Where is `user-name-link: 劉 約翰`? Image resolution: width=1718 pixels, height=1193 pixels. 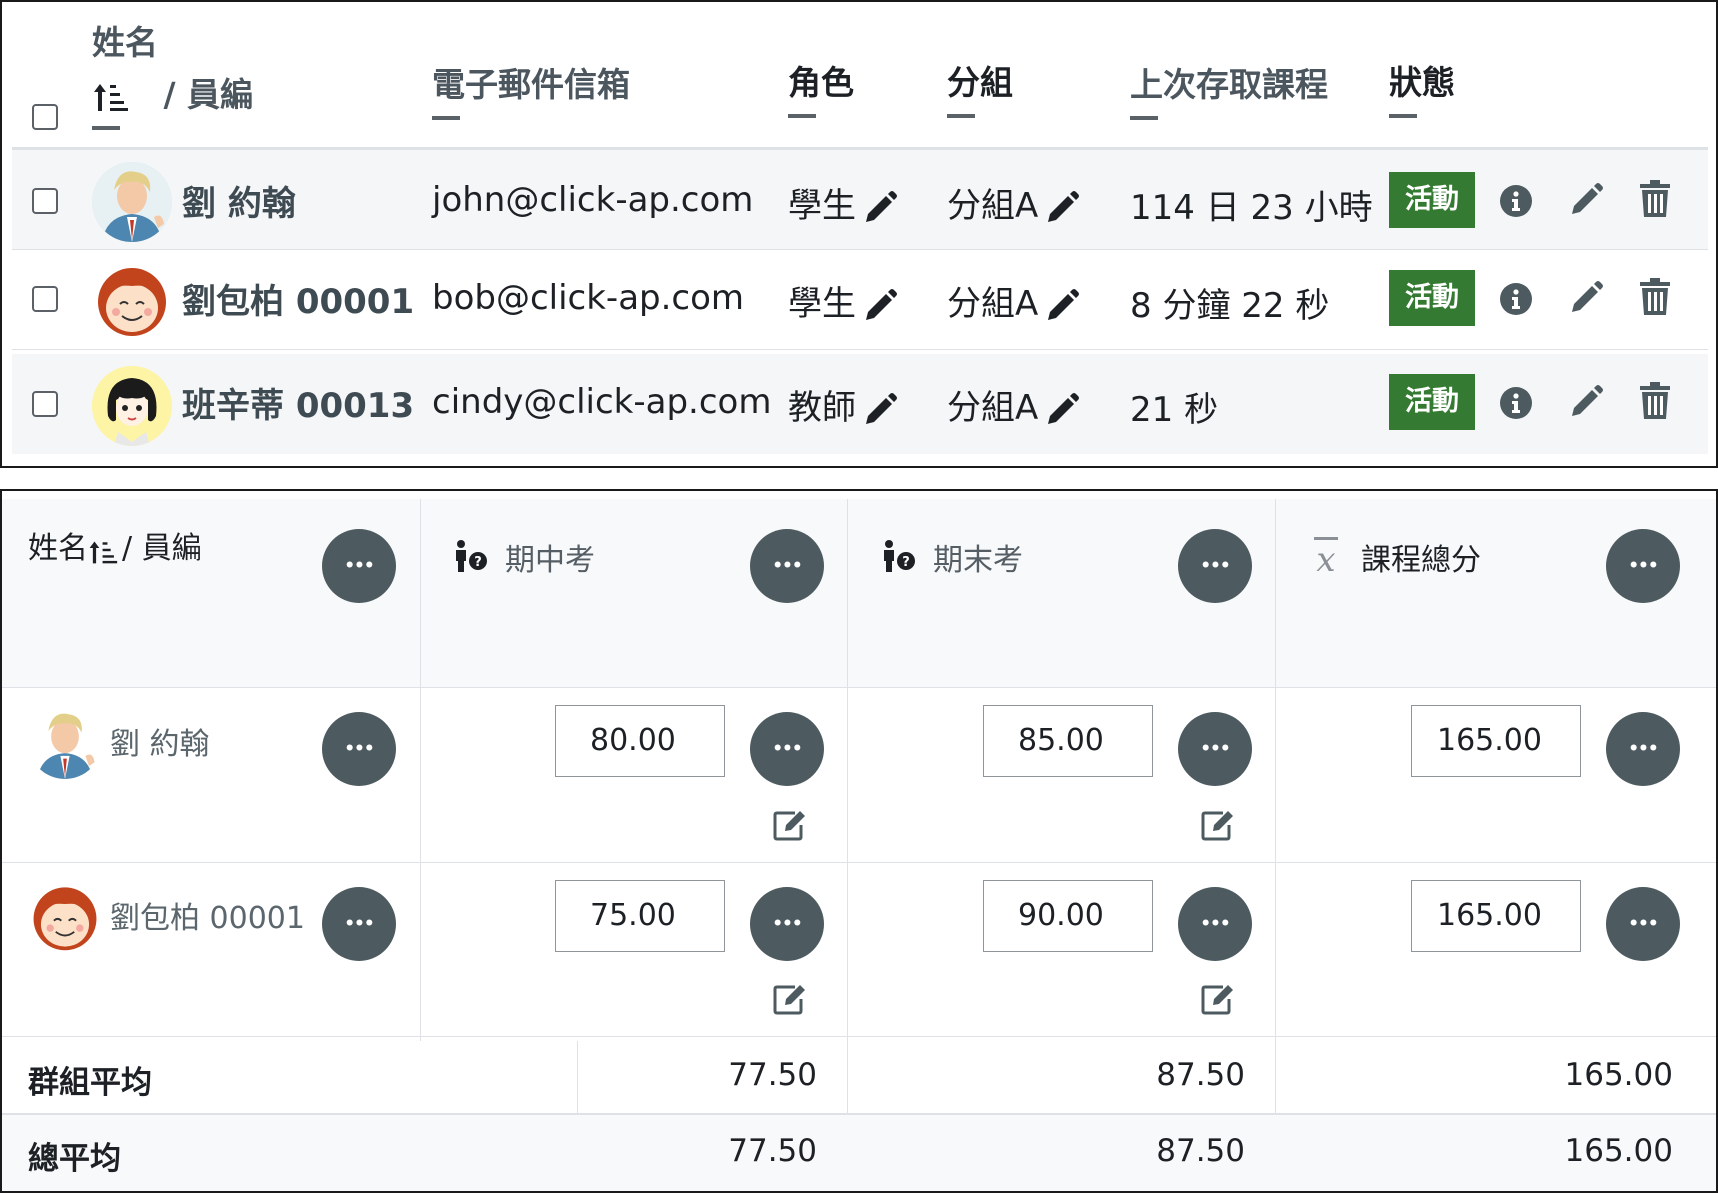
user-name-link: 劉 約翰 is located at coordinates (239, 200).